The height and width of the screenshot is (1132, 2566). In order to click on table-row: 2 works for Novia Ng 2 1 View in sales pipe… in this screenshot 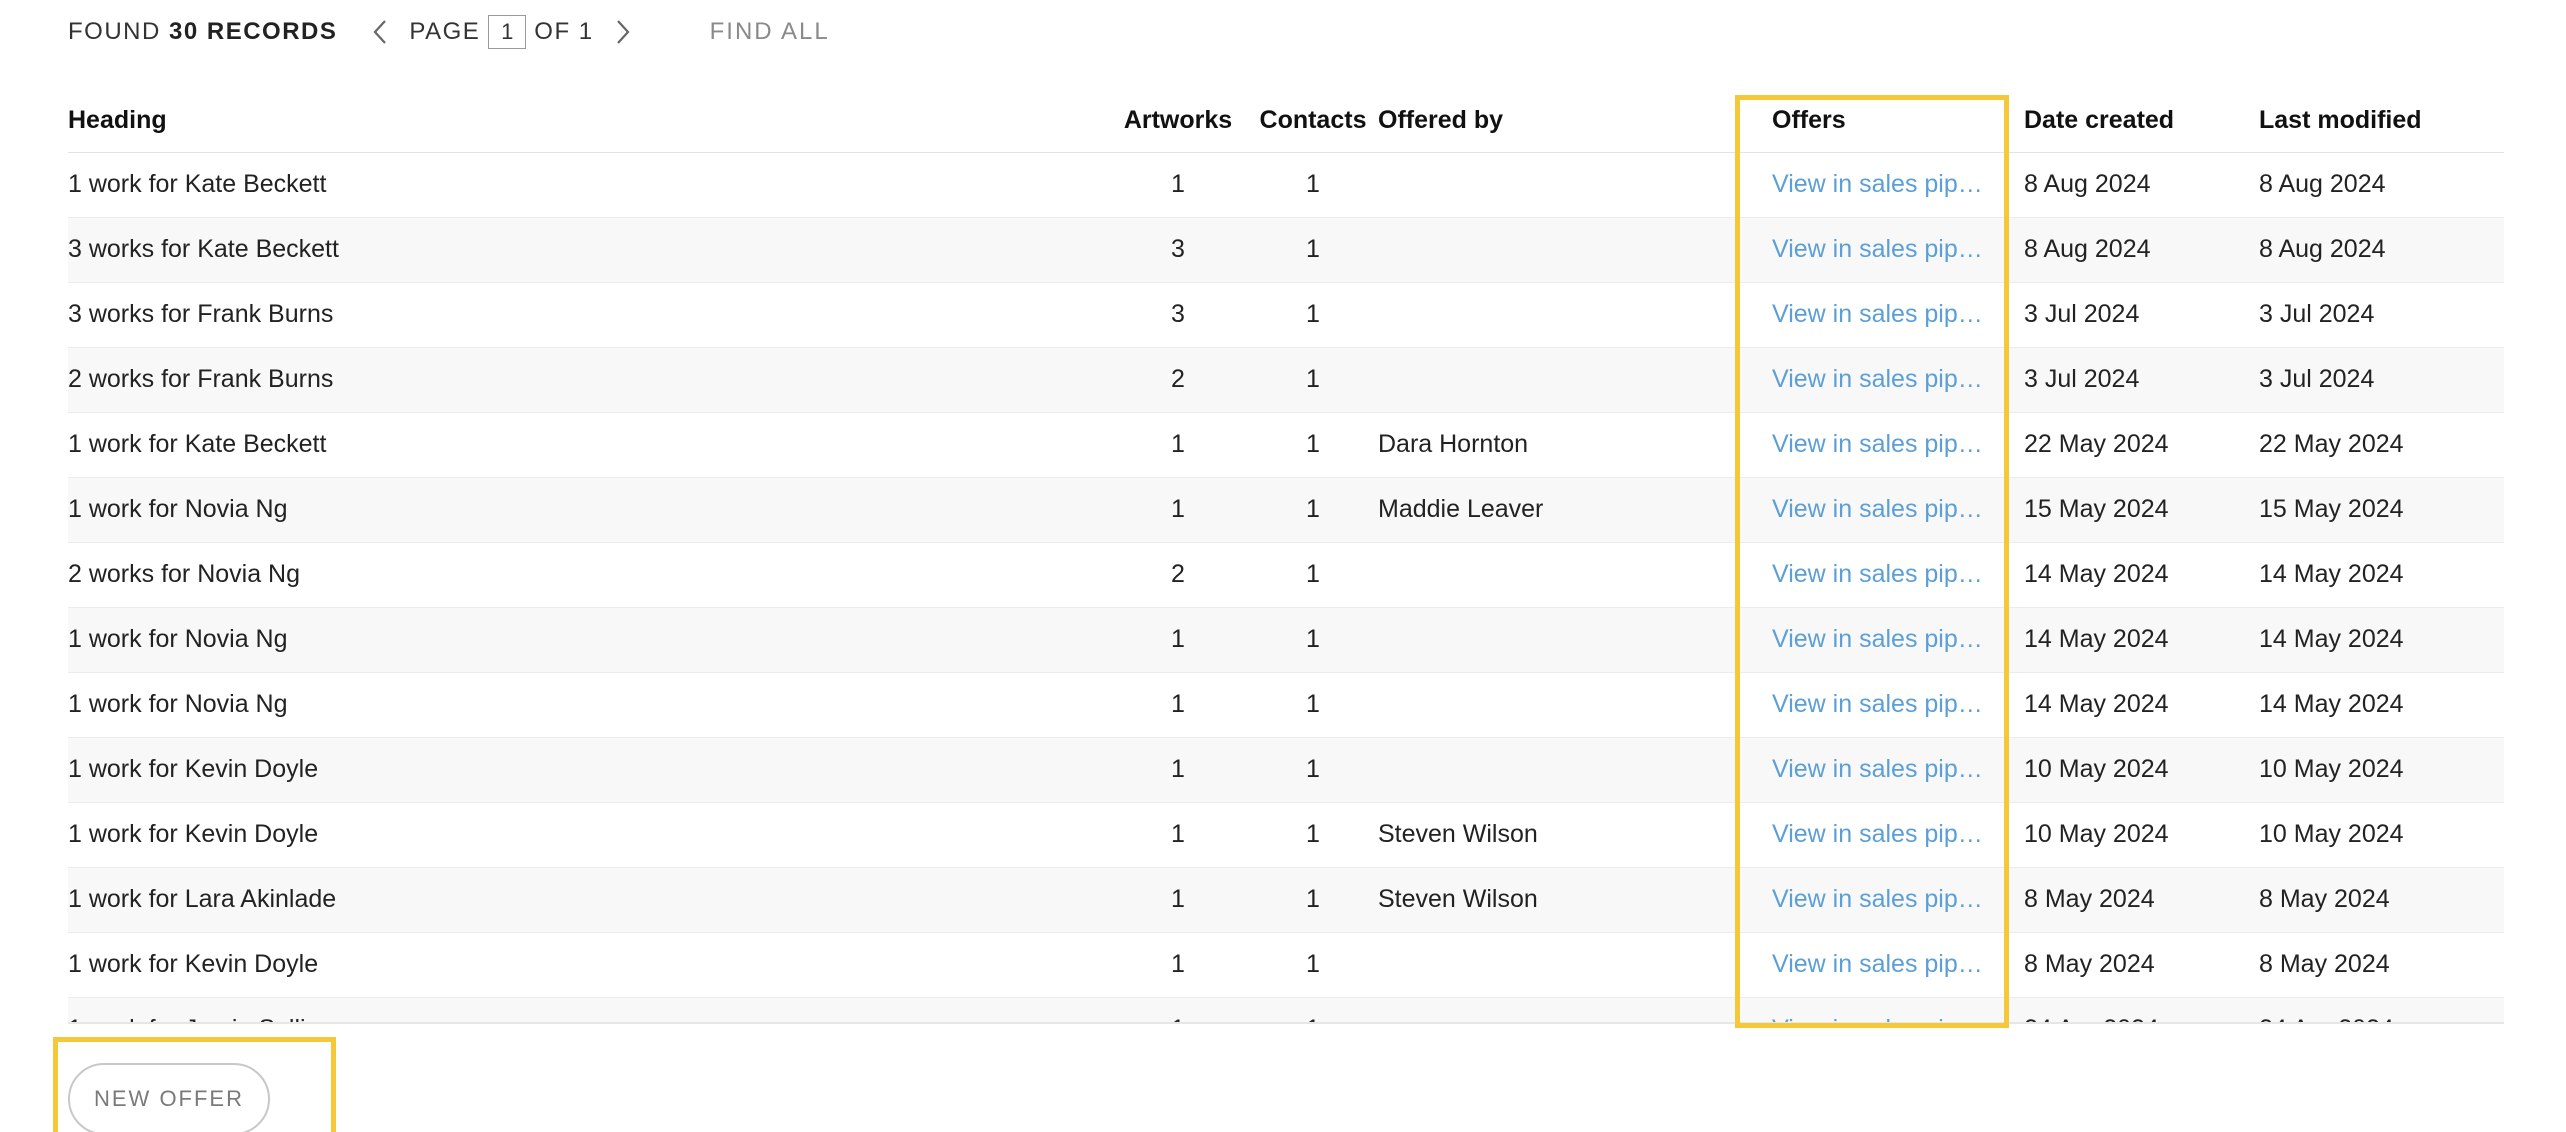, I will do `click(1286, 575)`.